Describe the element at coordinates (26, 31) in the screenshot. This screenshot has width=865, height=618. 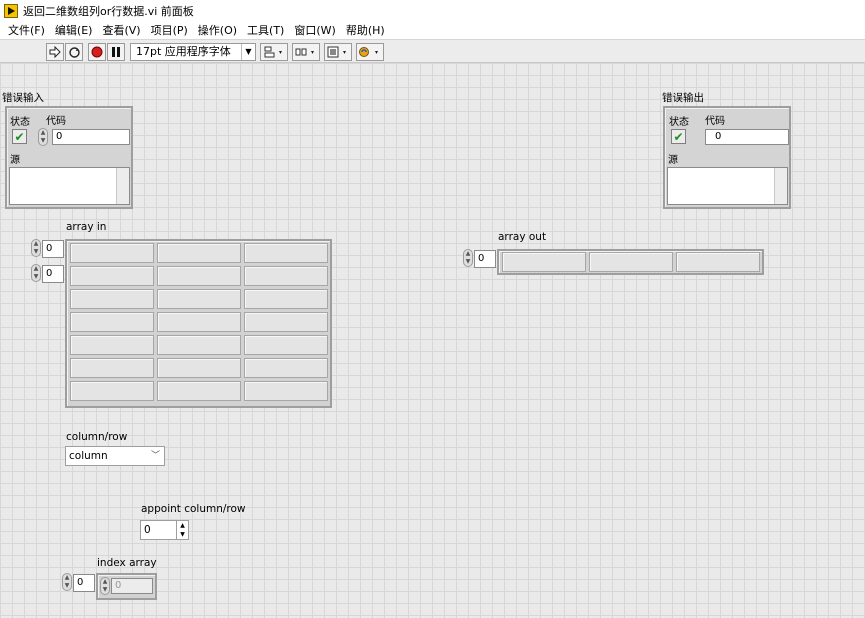
I see `menu-file: 文件(F)` at that location.